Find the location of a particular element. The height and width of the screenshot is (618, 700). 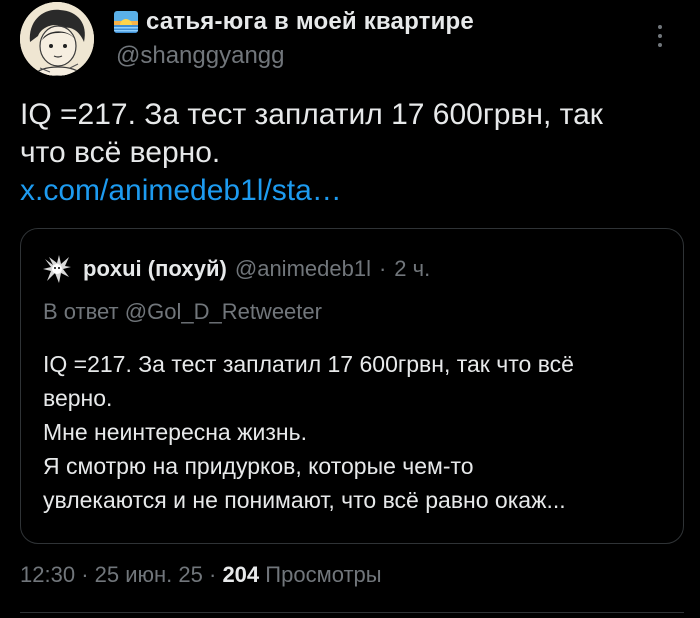

author-avatar is located at coordinates (57, 39).